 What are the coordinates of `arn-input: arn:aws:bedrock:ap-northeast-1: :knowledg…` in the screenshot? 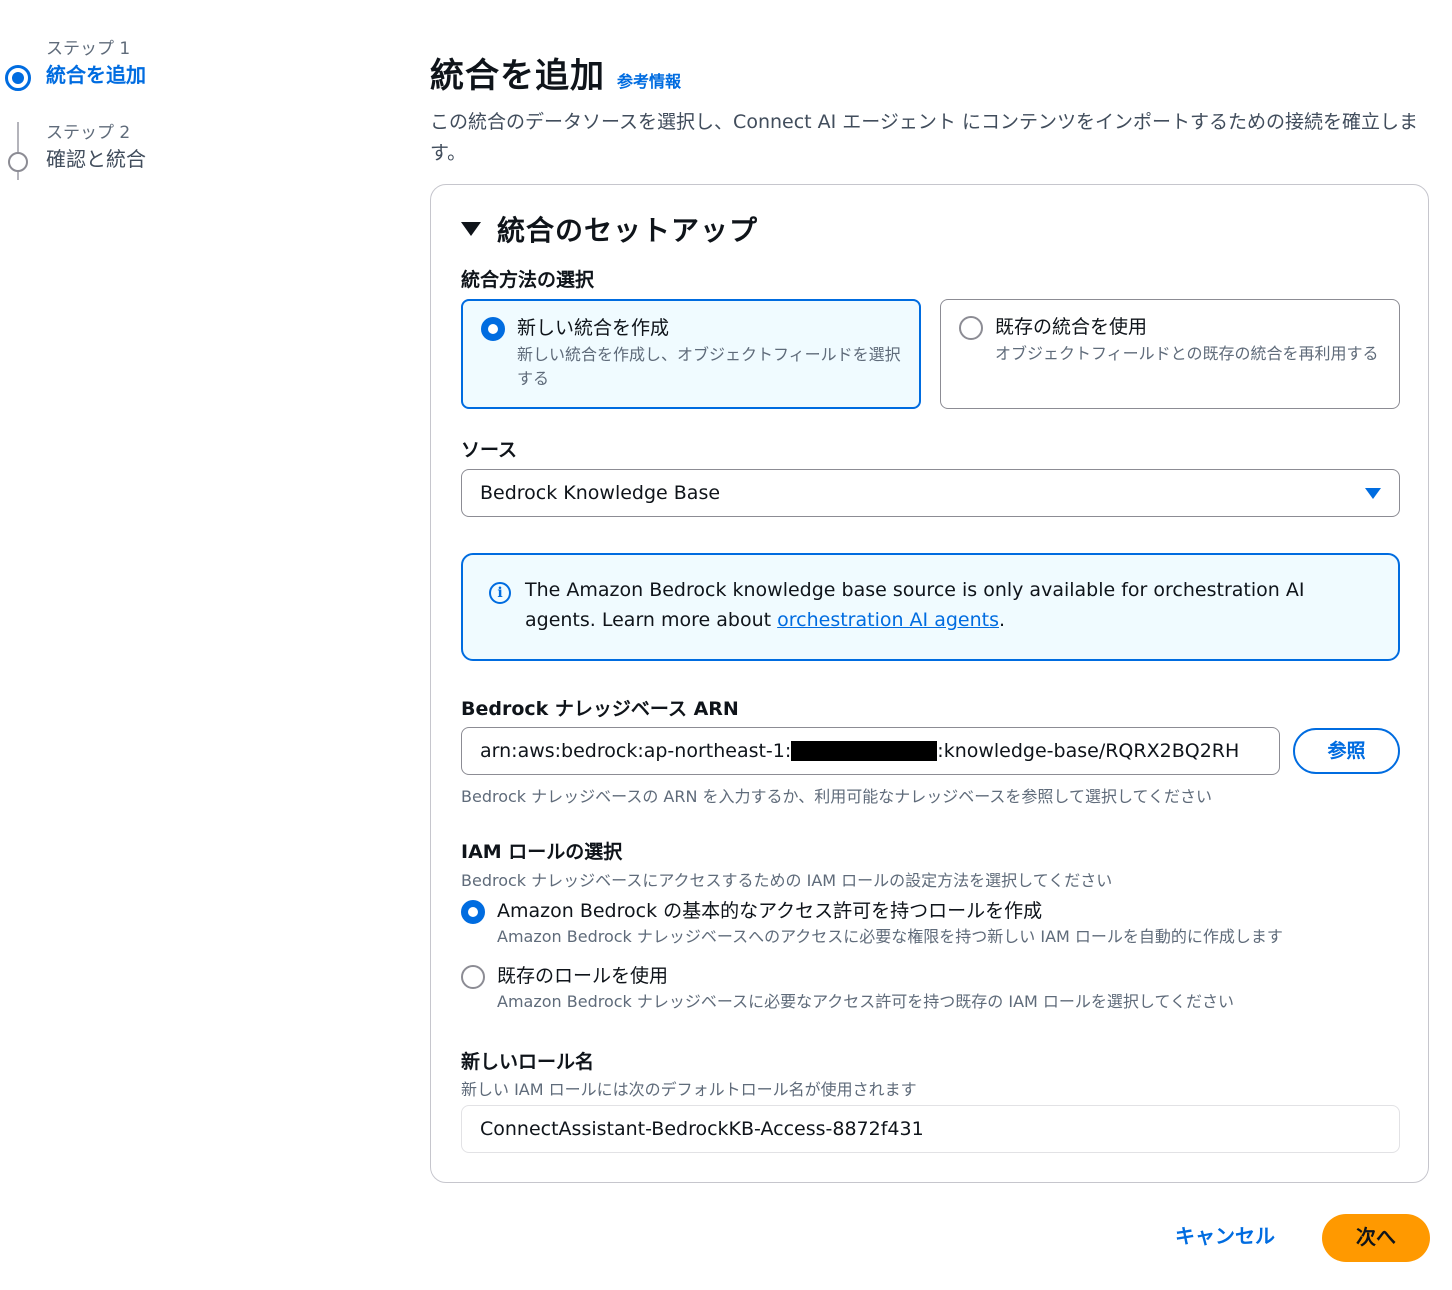 It's located at (870, 751).